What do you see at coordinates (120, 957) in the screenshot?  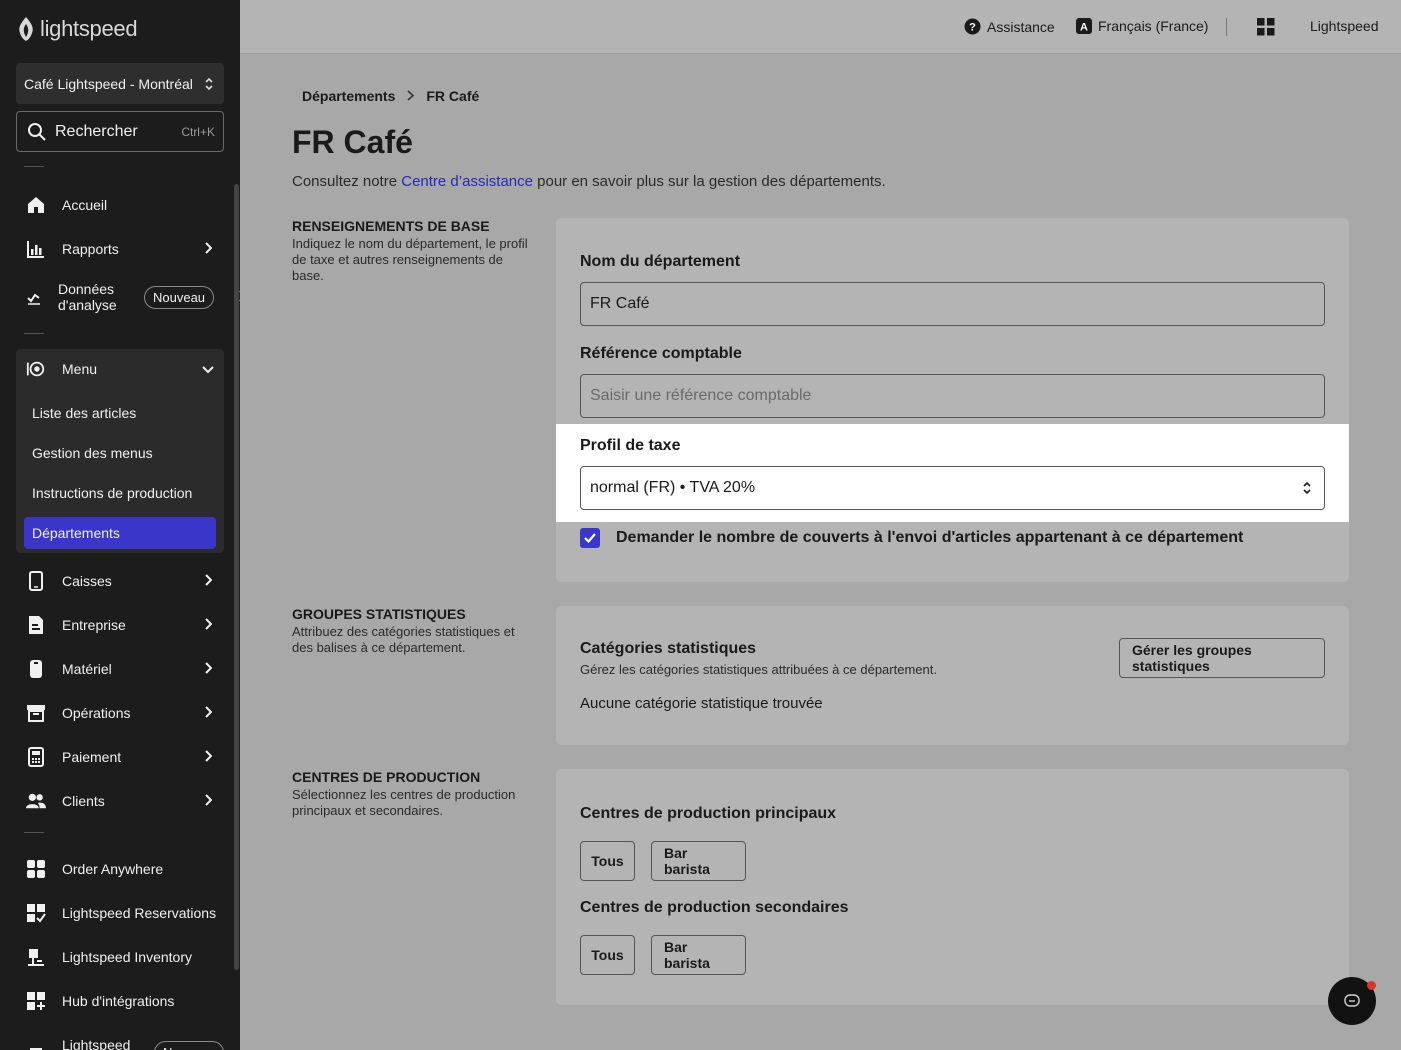 I see `sidebar-item-inventory: Lightspeed Inventory` at bounding box center [120, 957].